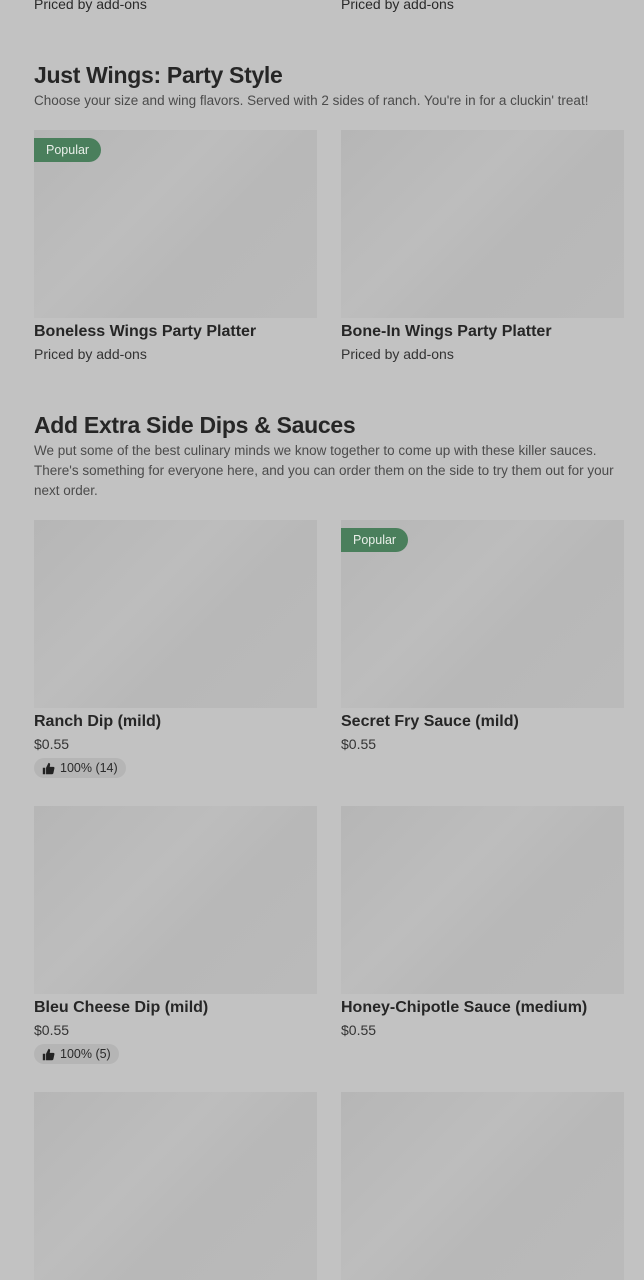 The height and width of the screenshot is (1280, 644). What do you see at coordinates (175, 722) in the screenshot?
I see `item-name: Ranch Dip (mild)` at bounding box center [175, 722].